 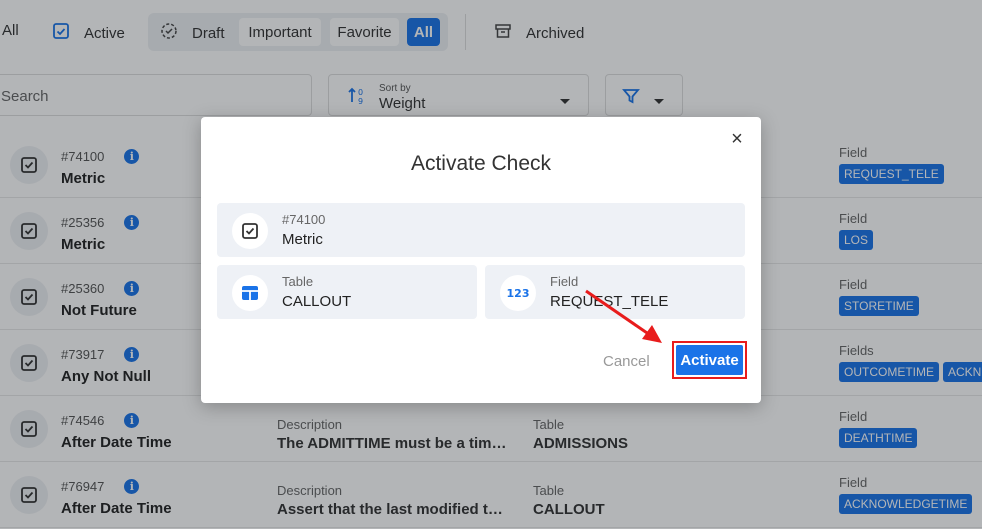 I want to click on check-type: Metric, so click(x=302, y=239).